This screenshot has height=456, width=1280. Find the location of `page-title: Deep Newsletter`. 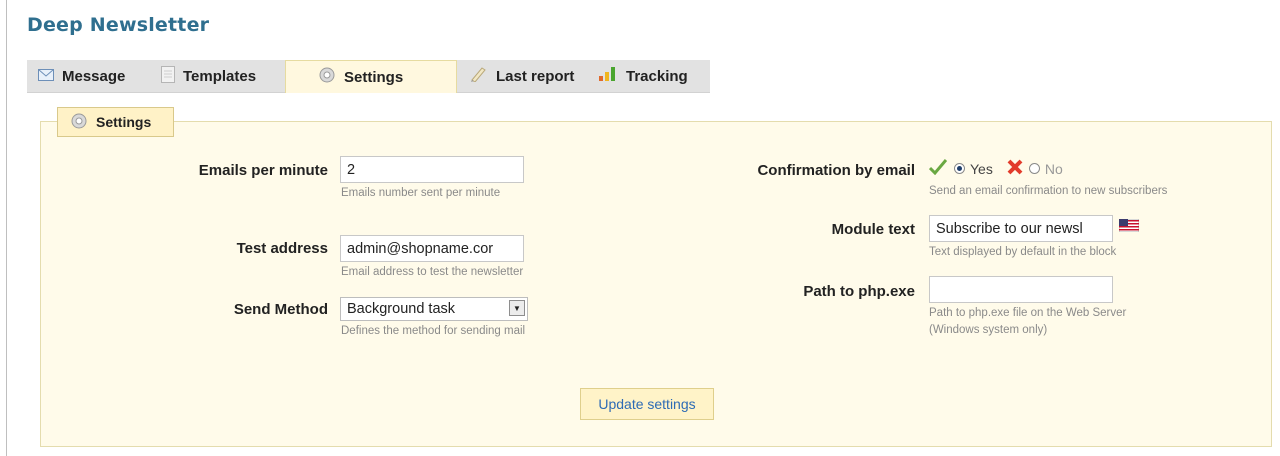

page-title: Deep Newsletter is located at coordinates (118, 25).